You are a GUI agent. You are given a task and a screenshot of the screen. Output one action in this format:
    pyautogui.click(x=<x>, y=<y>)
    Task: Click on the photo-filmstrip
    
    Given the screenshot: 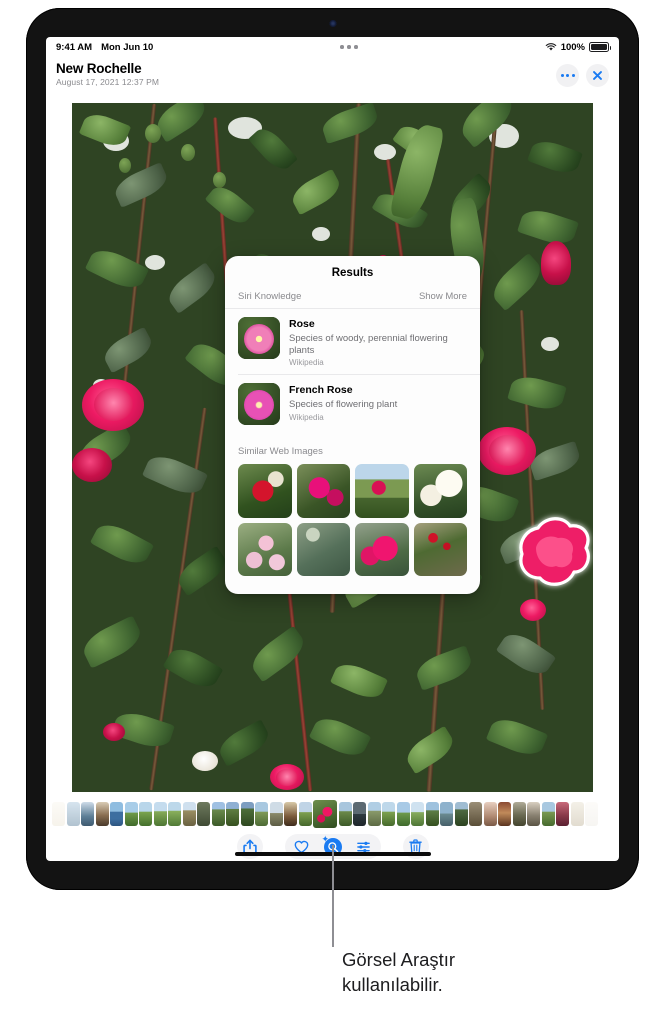 What is the action you would take?
    pyautogui.click(x=332, y=814)
    